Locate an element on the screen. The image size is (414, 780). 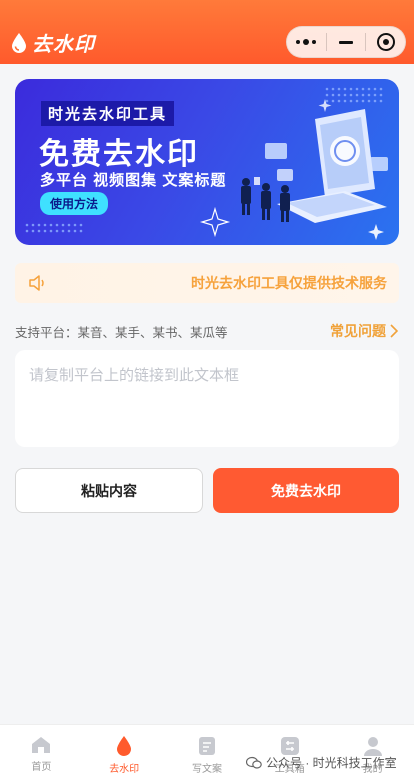
wechat-watermark: 公众号 · 时光科技工作室 is located at coordinates (321, 762).